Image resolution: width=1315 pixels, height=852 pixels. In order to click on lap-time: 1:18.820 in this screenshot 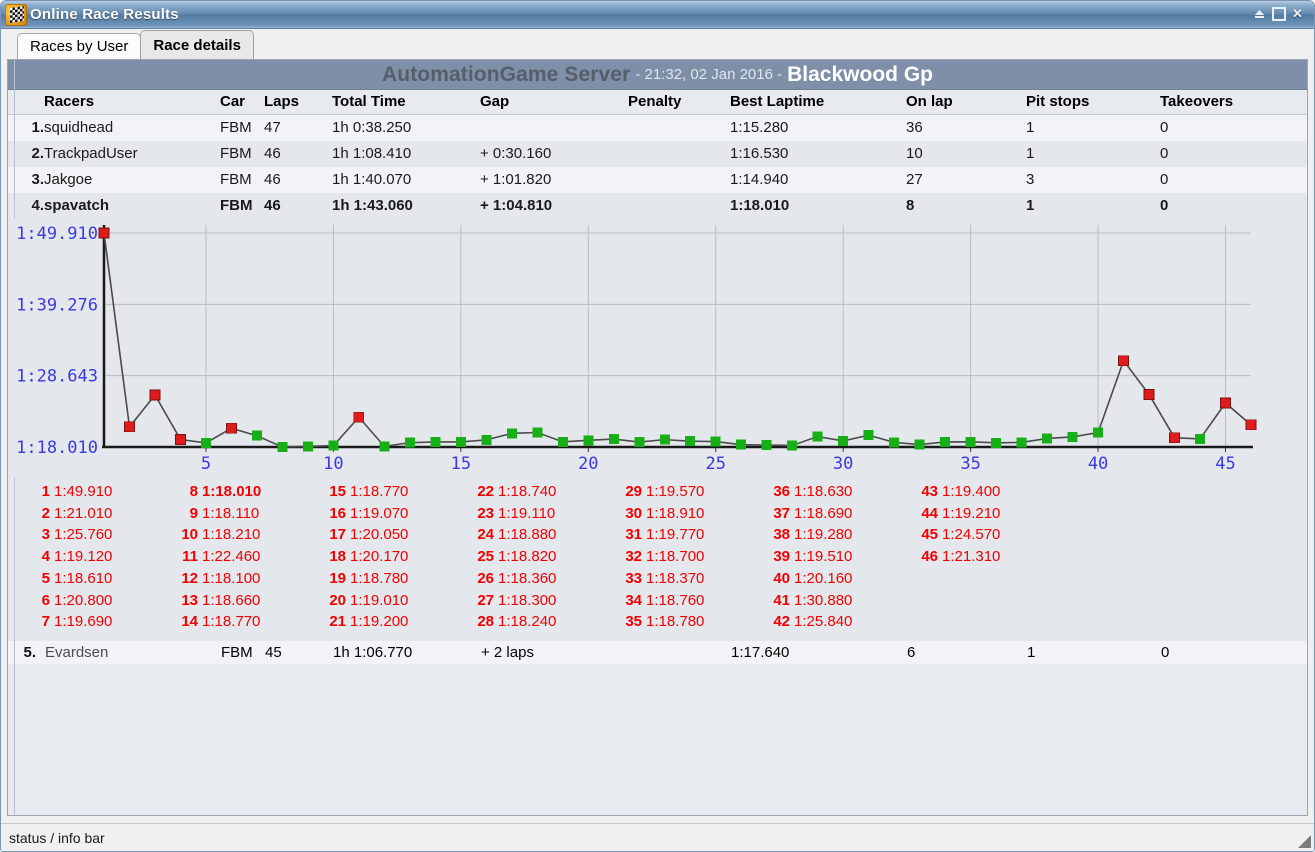, I will do `click(527, 557)`.